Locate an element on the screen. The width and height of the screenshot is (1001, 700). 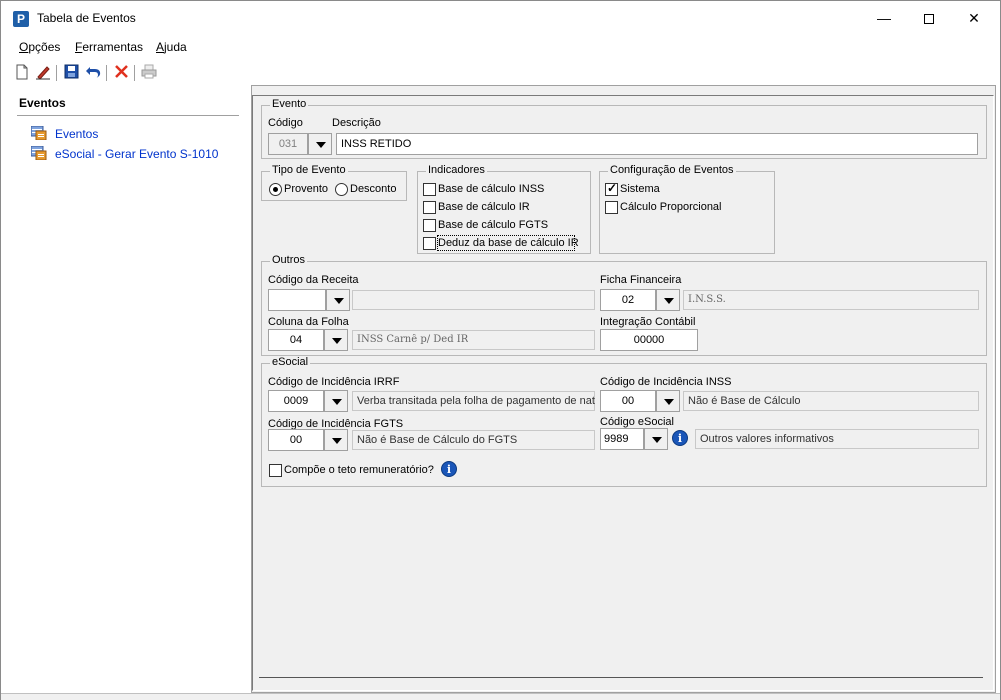
menu-ajuda: Ajuda is located at coordinates (171, 47).